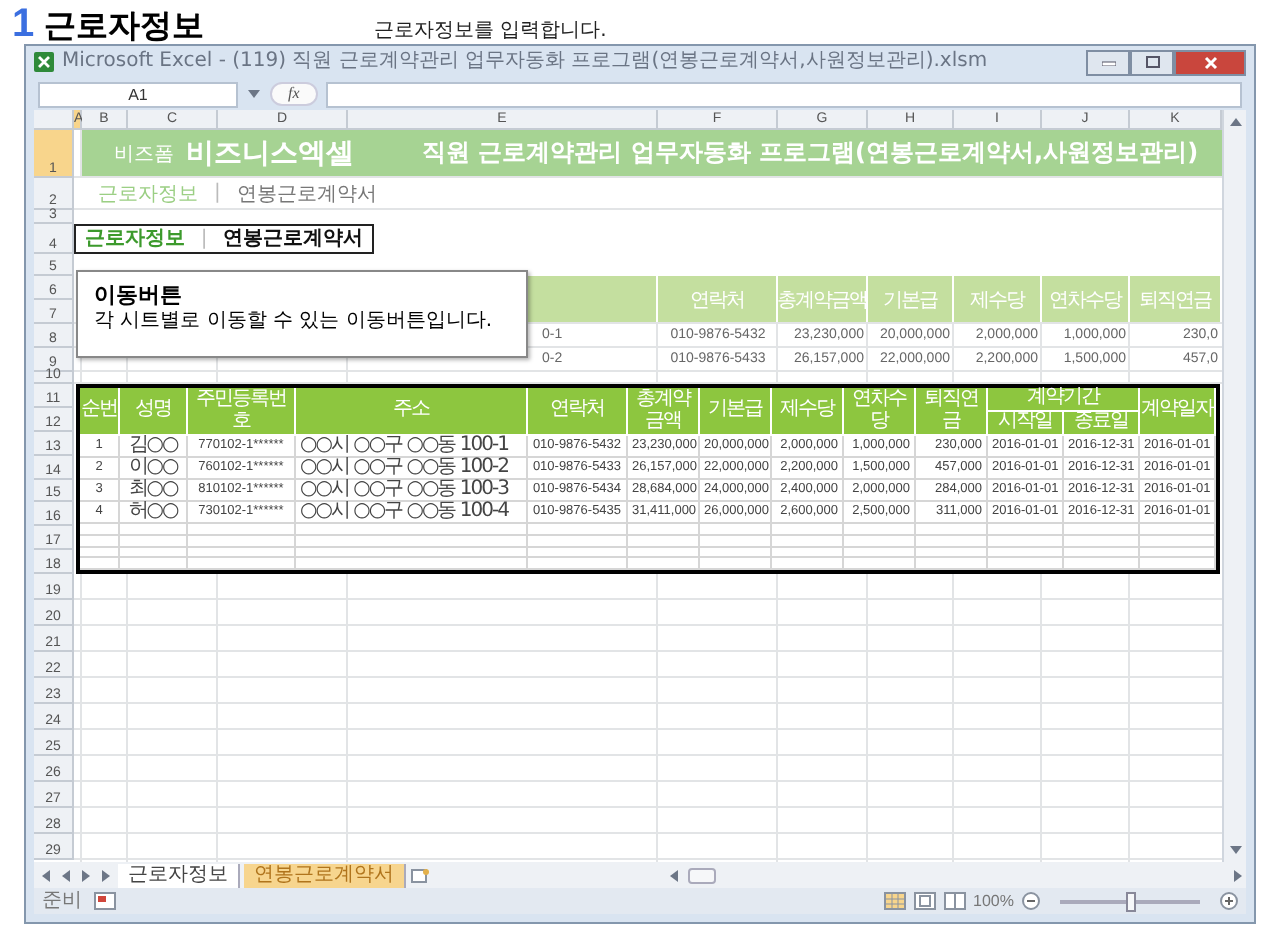  Describe the element at coordinates (810, 153) in the screenshot. I see `banner-title: 직원 근로계약관리 업무자동화 프로그램(연봉근로계약서,사원정보관리)` at that location.